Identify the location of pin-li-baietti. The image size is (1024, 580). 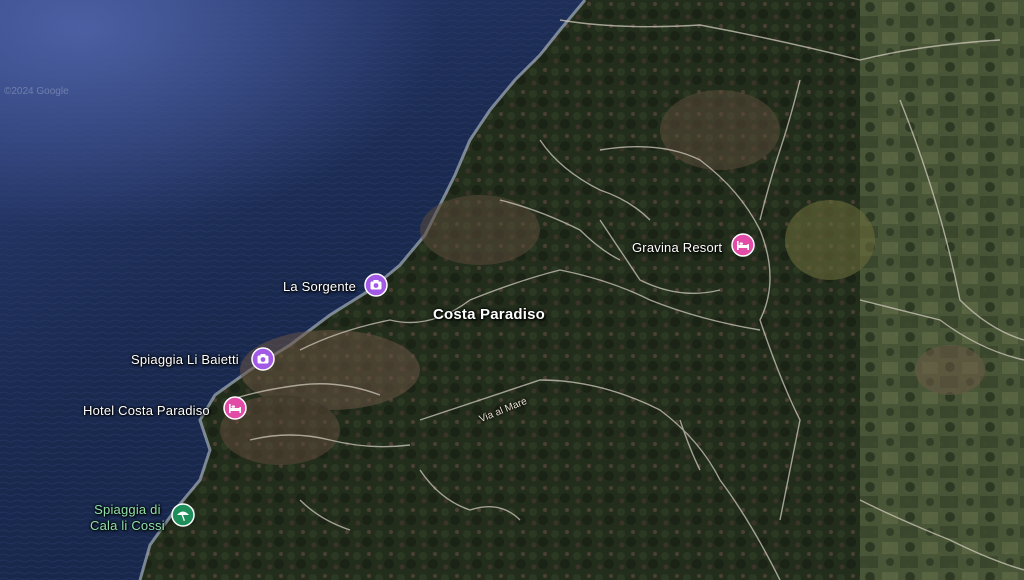
(263, 359).